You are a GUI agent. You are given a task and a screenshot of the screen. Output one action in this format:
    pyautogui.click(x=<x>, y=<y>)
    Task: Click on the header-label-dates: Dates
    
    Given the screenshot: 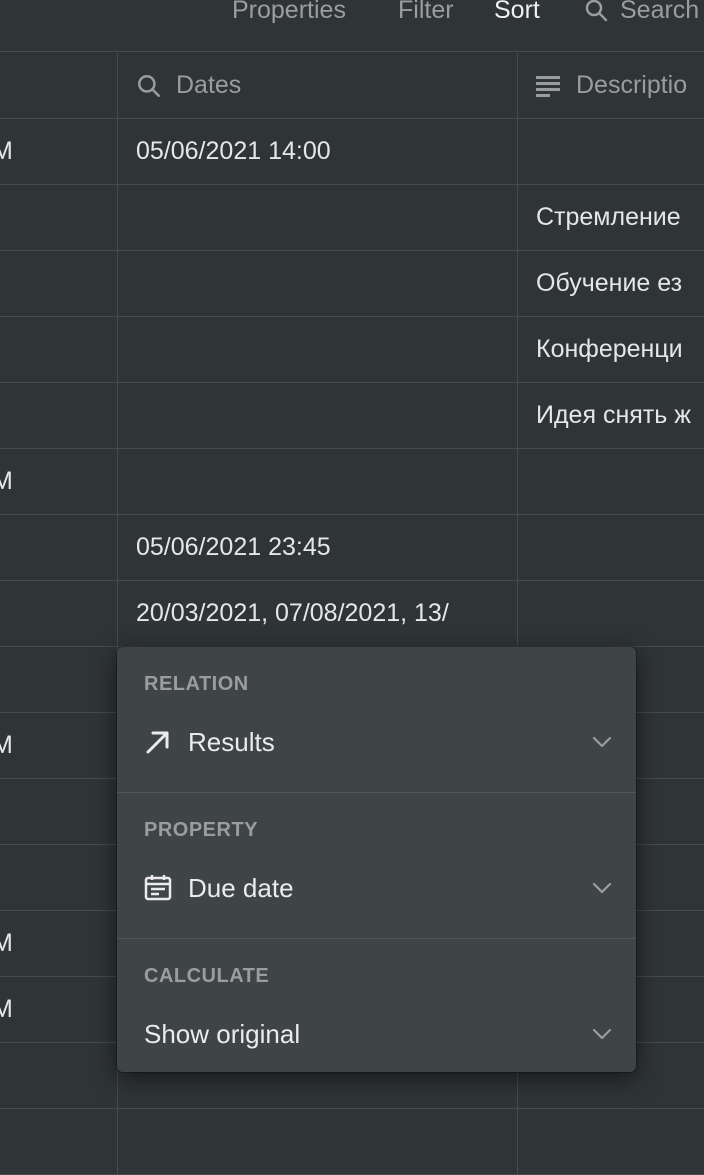 What is the action you would take?
    pyautogui.click(x=209, y=85)
    